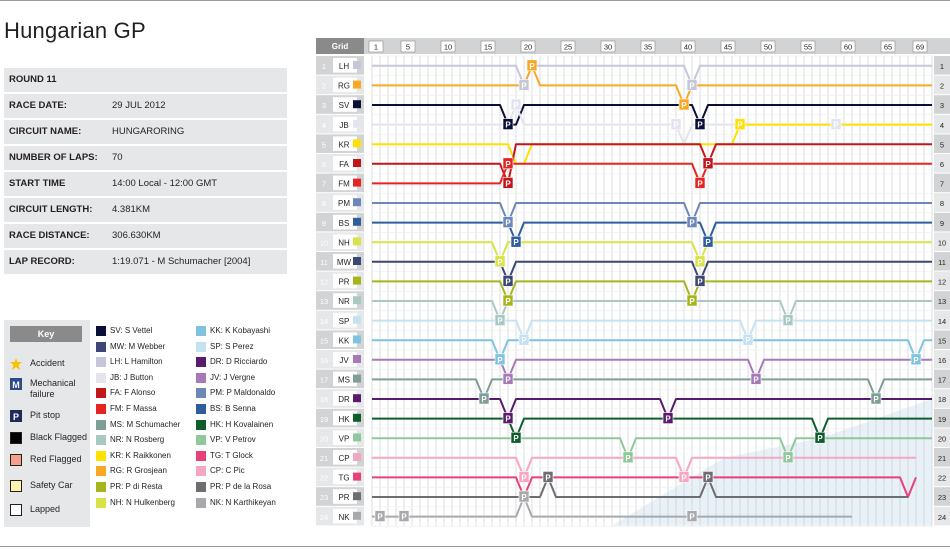  I want to click on info-row: NUMBER OF LAPS: 70, so click(145, 158).